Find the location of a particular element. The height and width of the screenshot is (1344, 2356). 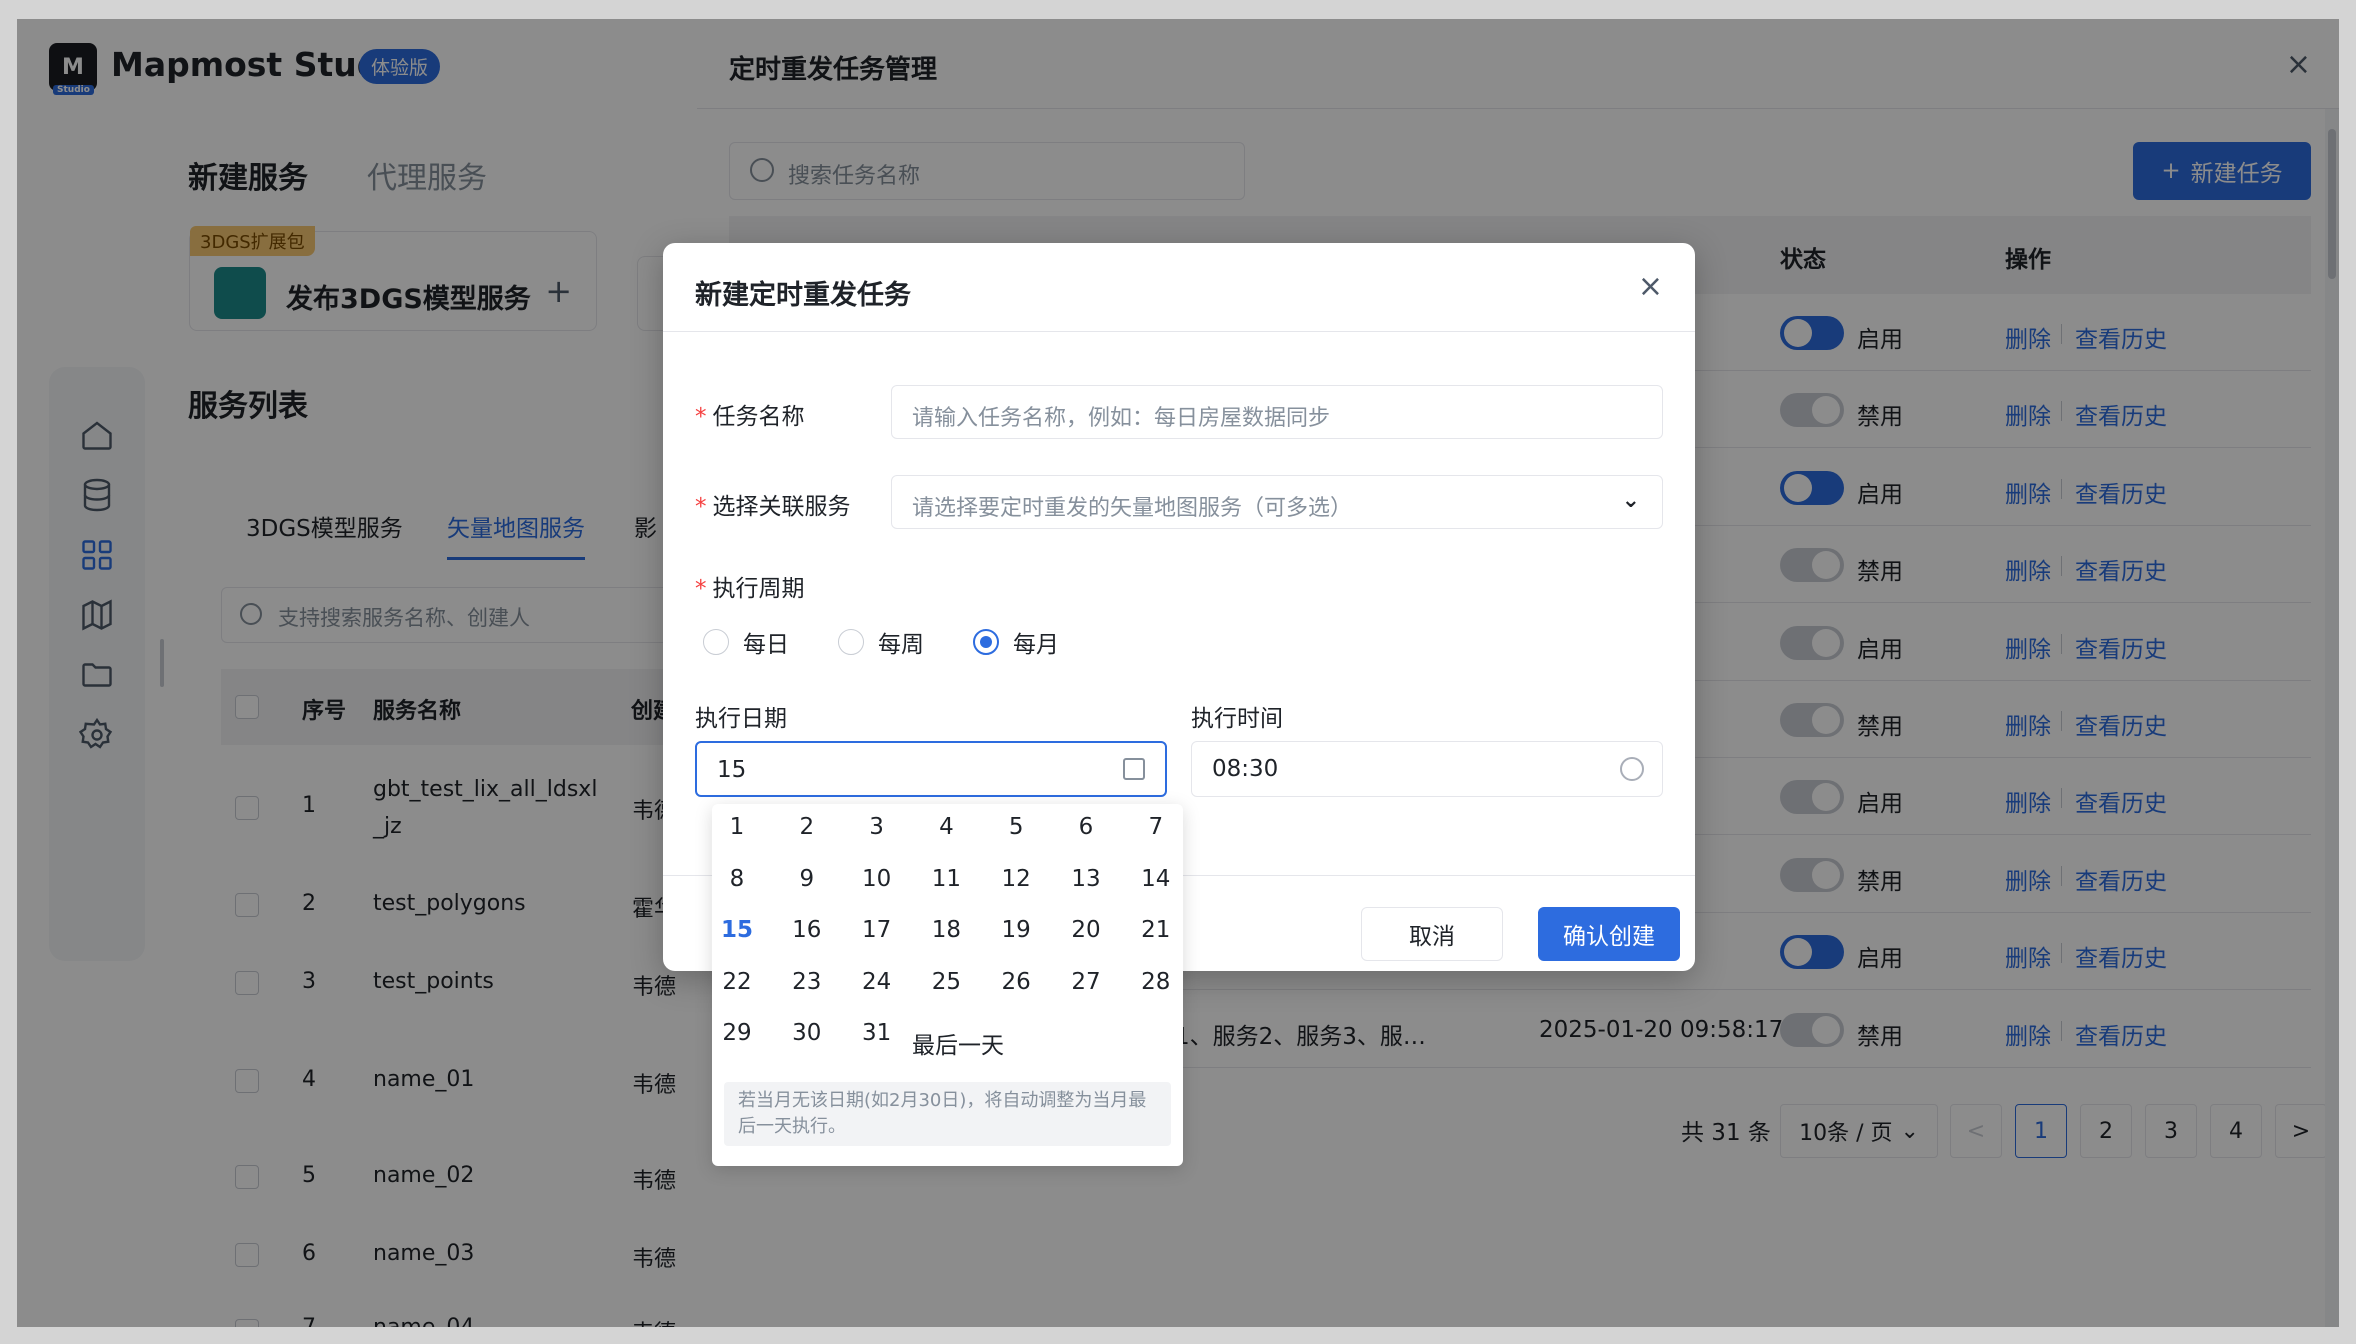

day-option: 17 is located at coordinates (877, 930).